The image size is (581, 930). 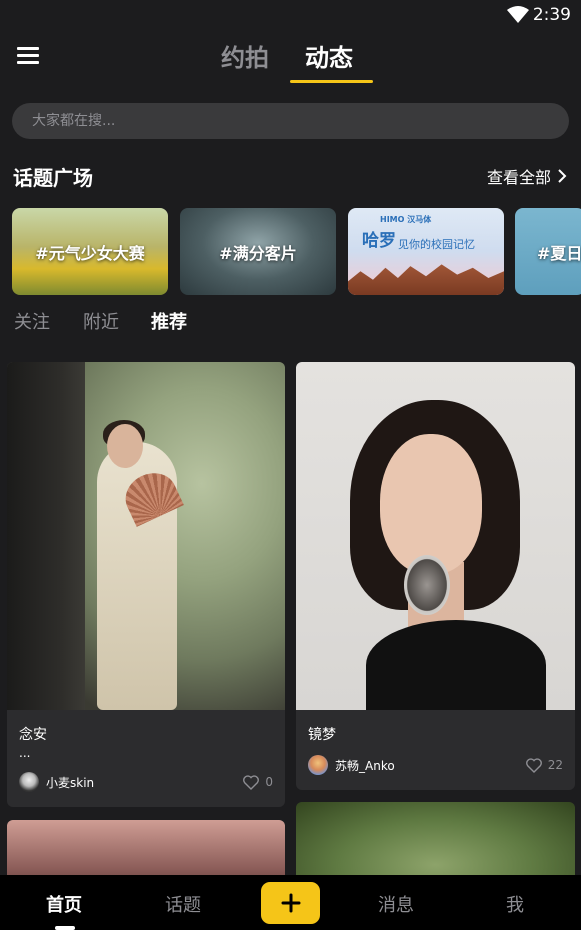 What do you see at coordinates (101, 321) in the screenshot?
I see `tab-nearby: 附近` at bounding box center [101, 321].